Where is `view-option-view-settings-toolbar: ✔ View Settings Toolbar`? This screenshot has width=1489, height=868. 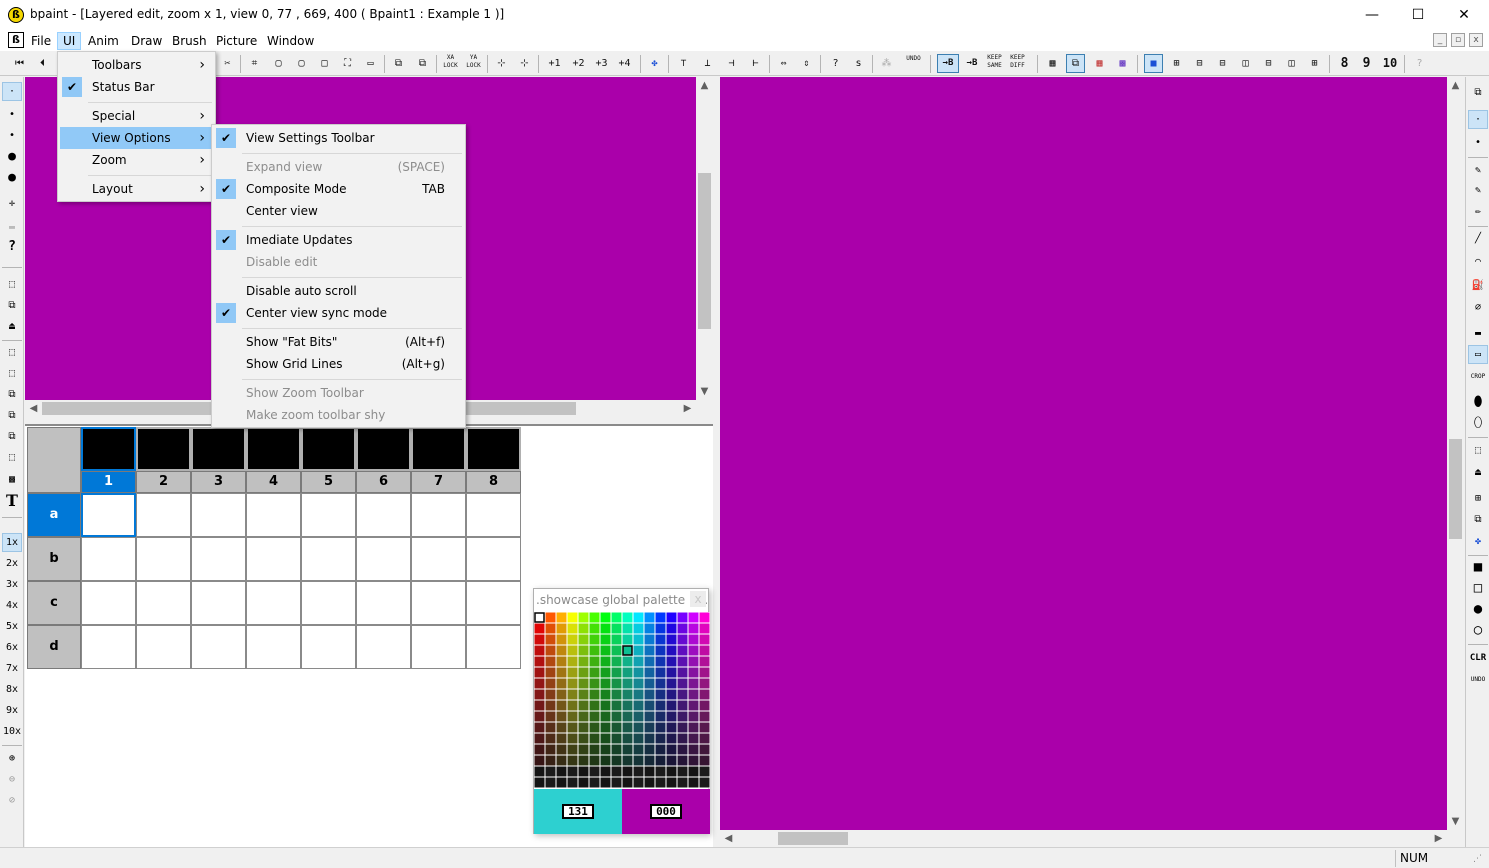 view-option-view-settings-toolbar: ✔ View Settings Toolbar is located at coordinates (338, 138).